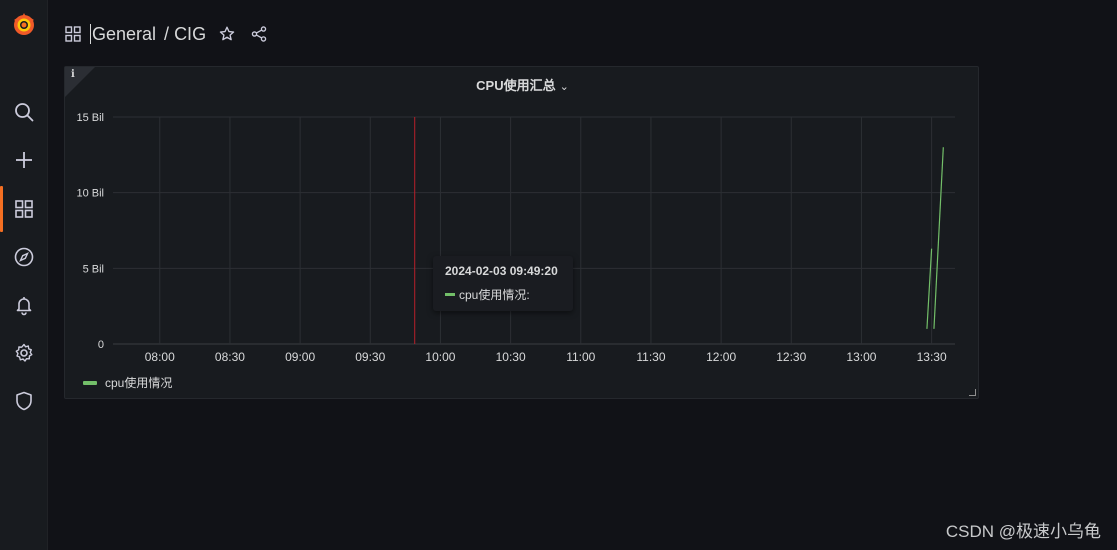 This screenshot has width=1117, height=550. I want to click on tooltip-row: cpu使用情况:, so click(503, 294).